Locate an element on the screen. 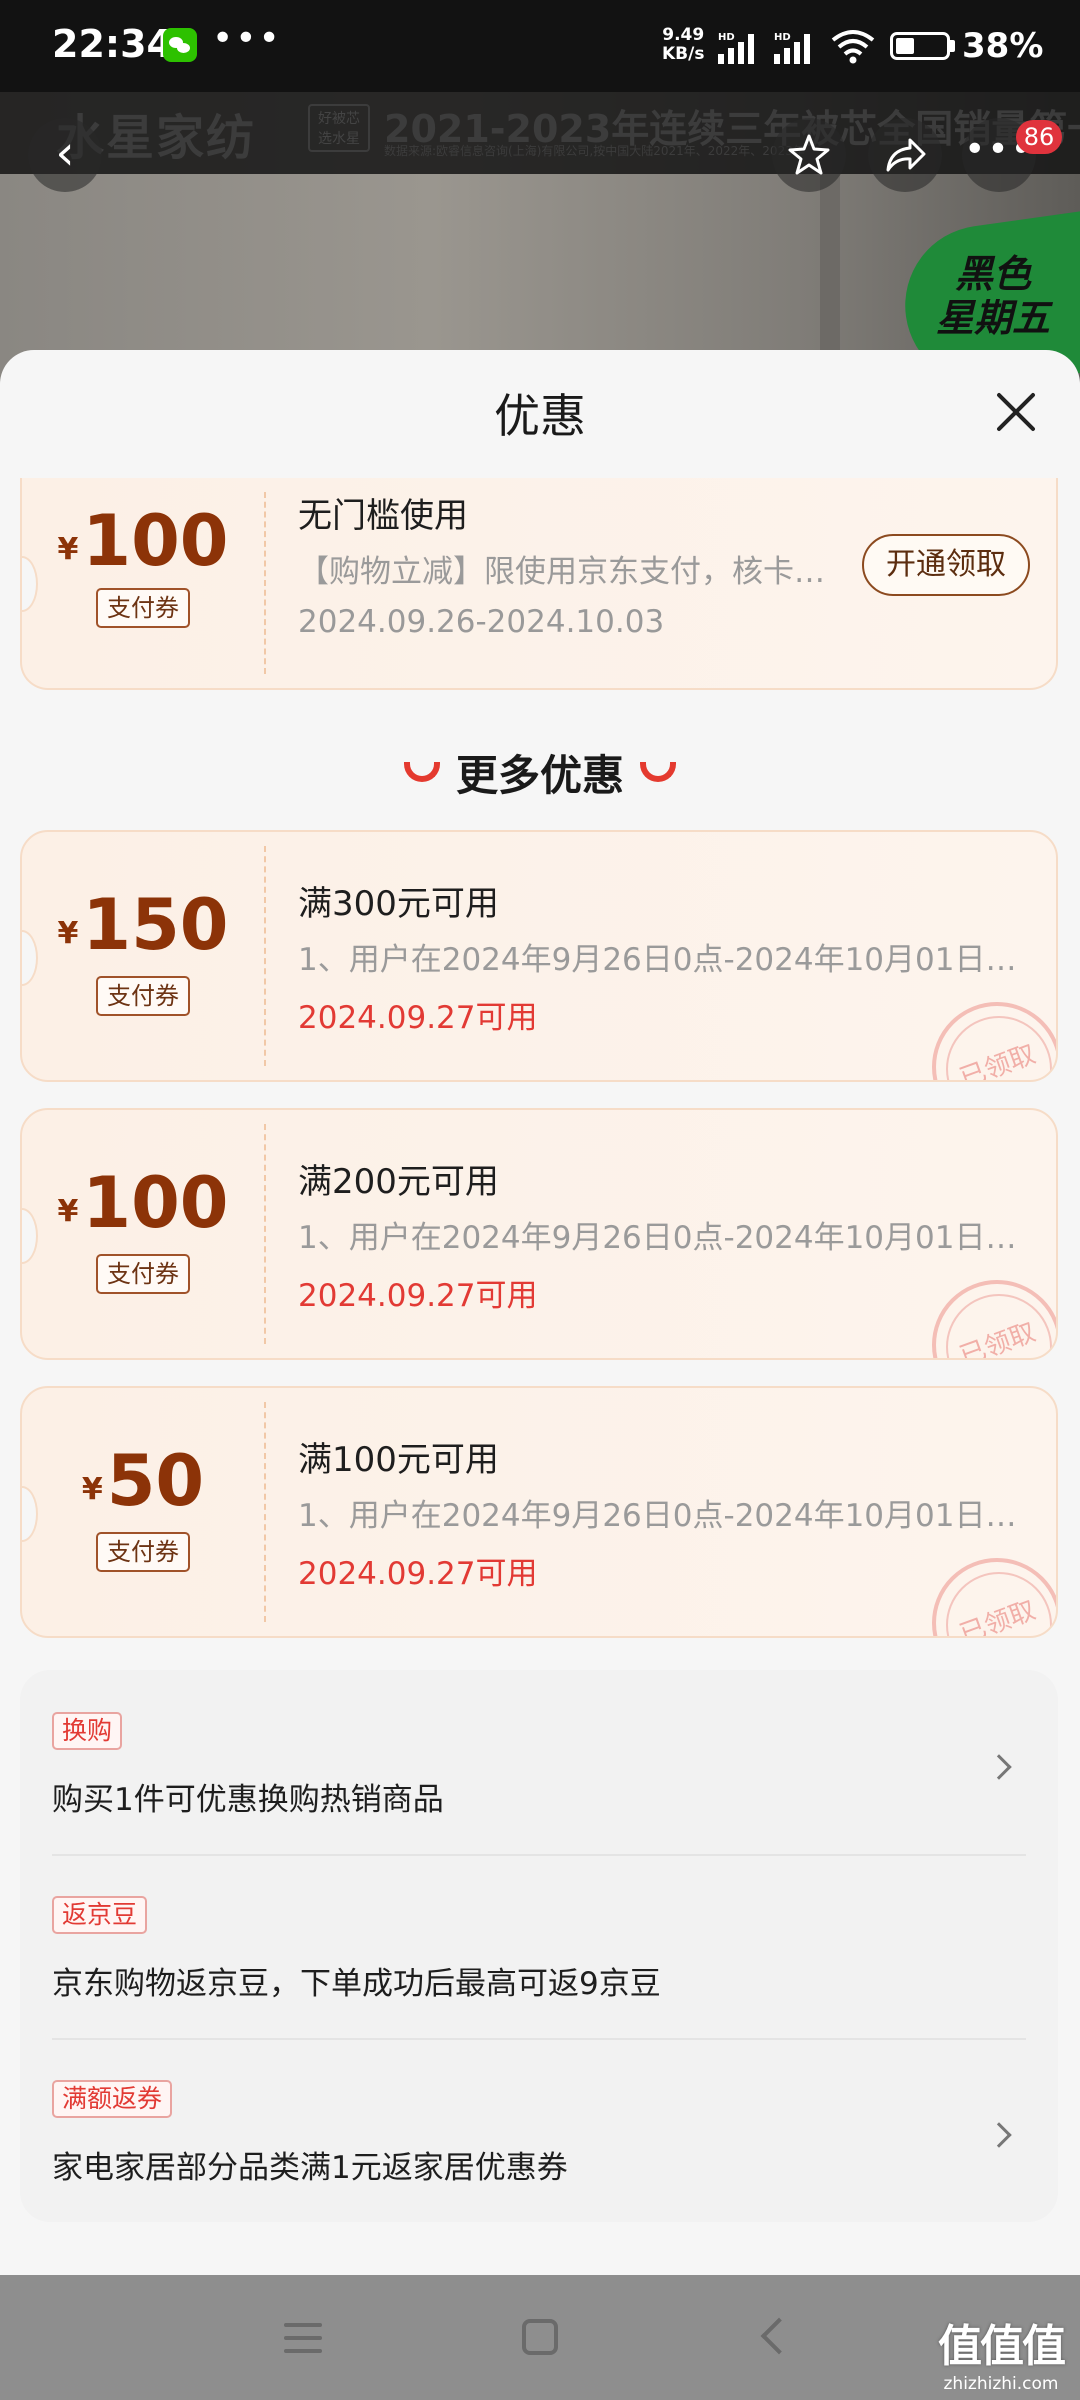 The image size is (1080, 2400). favorite-button is located at coordinates (809, 155).